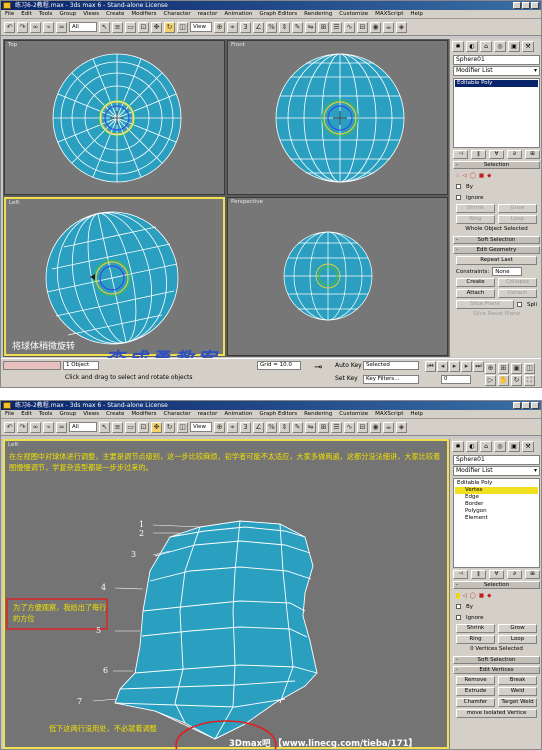 The width and height of the screenshot is (542, 750). I want to click on viewport-front: Front, so click(337, 117).